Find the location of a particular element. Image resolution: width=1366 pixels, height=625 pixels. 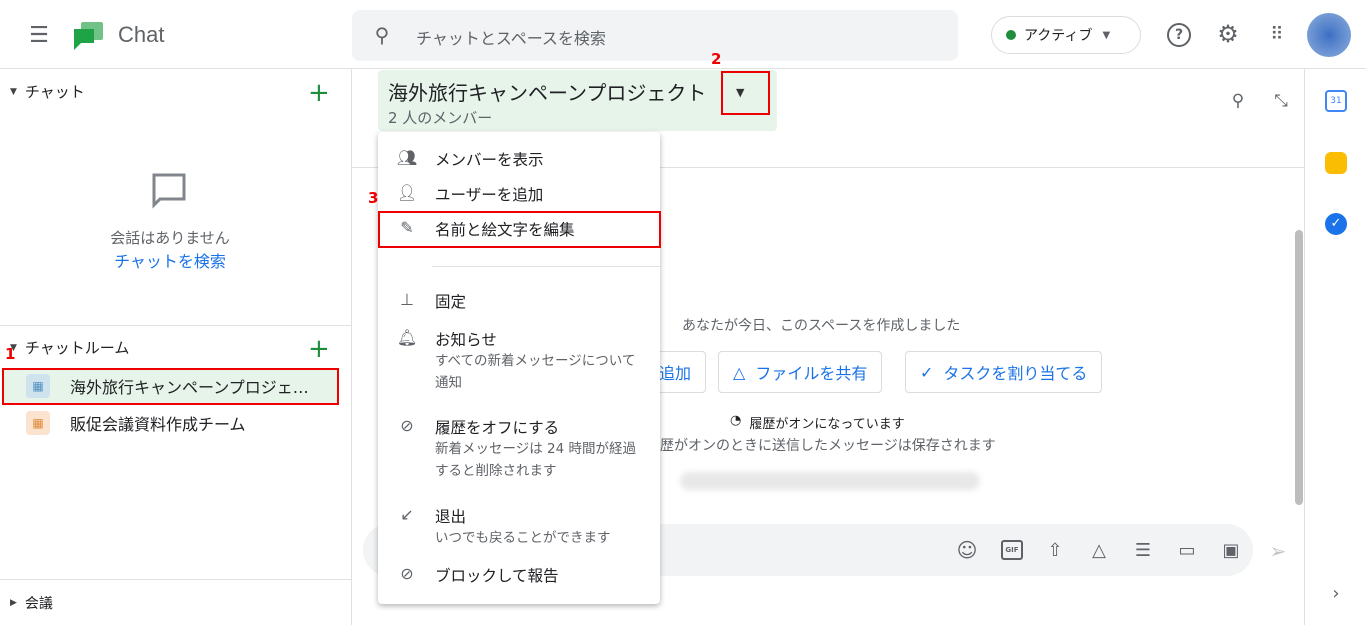

status-dot-icon is located at coordinates (1011, 35).